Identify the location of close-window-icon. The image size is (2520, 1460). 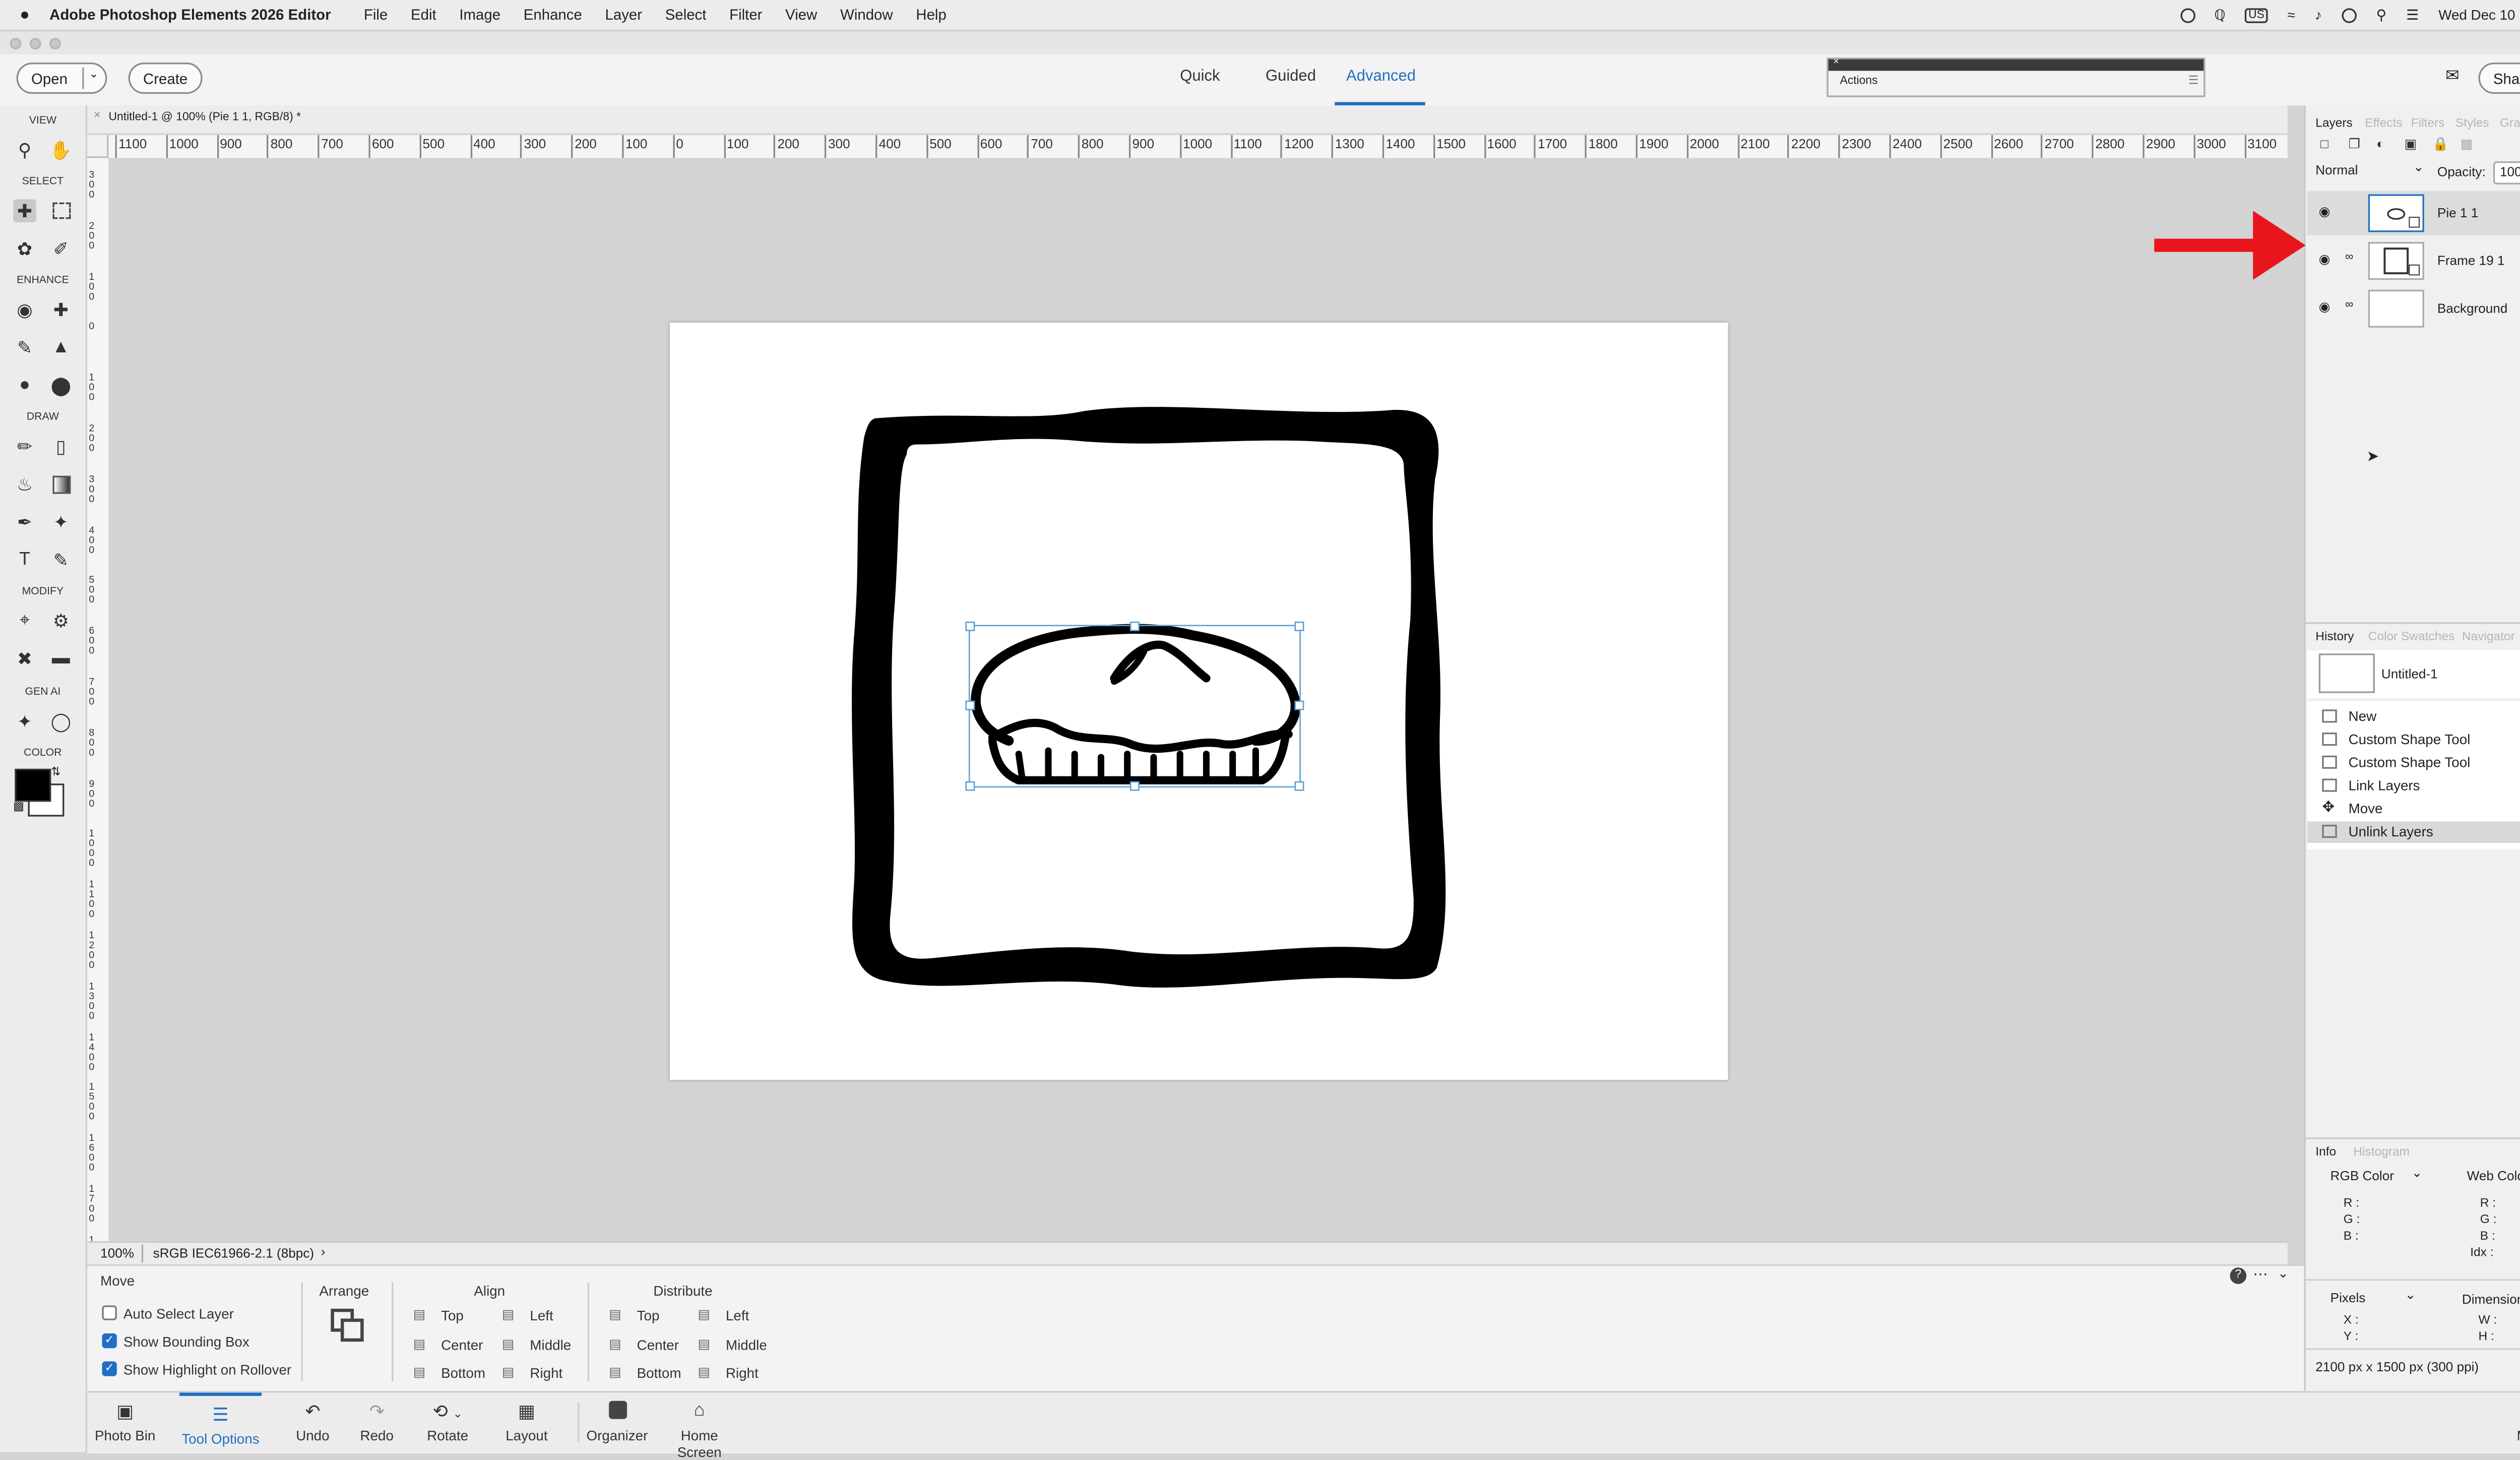
(16, 43).